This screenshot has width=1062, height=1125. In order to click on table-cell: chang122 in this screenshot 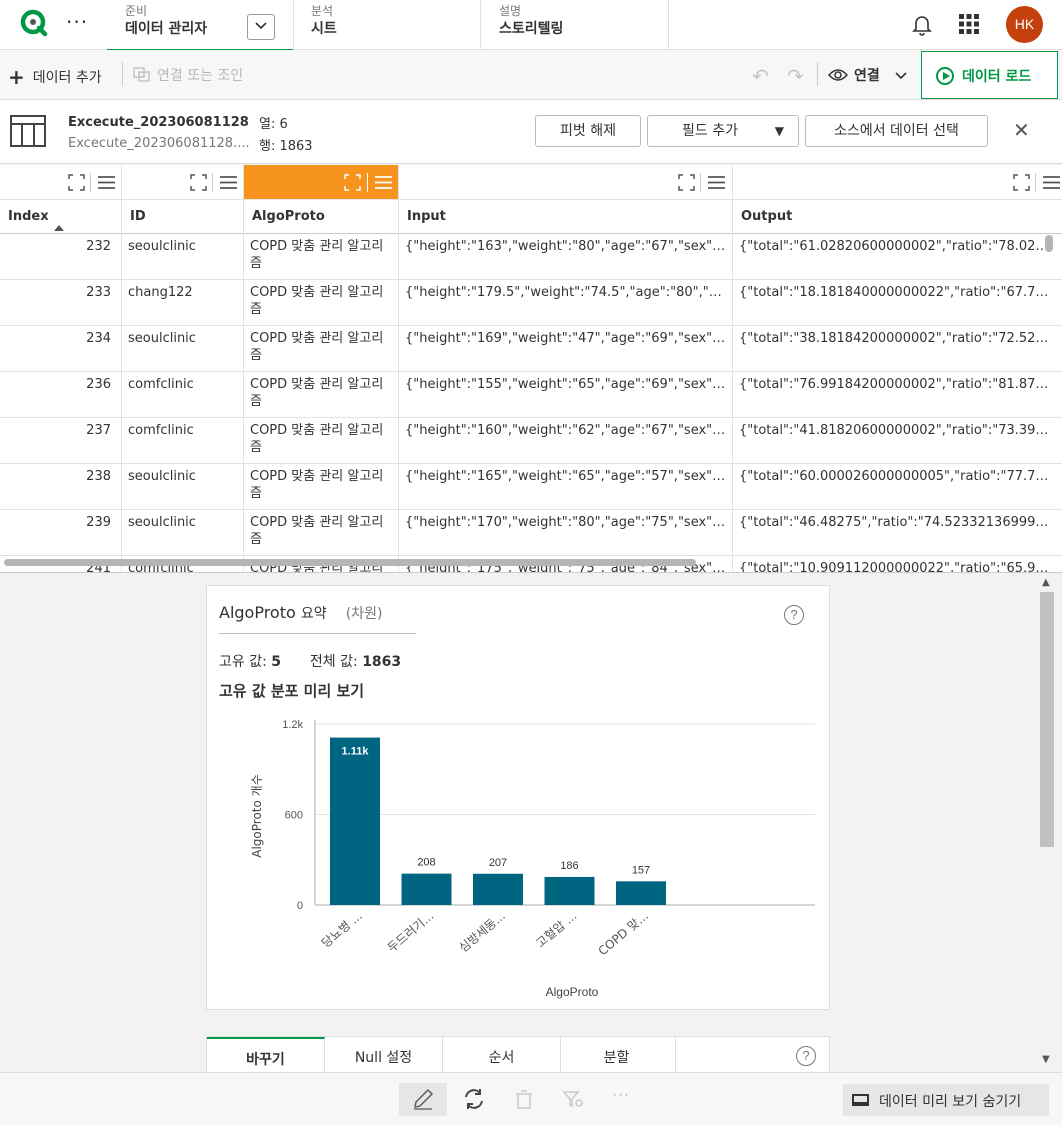, I will do `click(182, 303)`.